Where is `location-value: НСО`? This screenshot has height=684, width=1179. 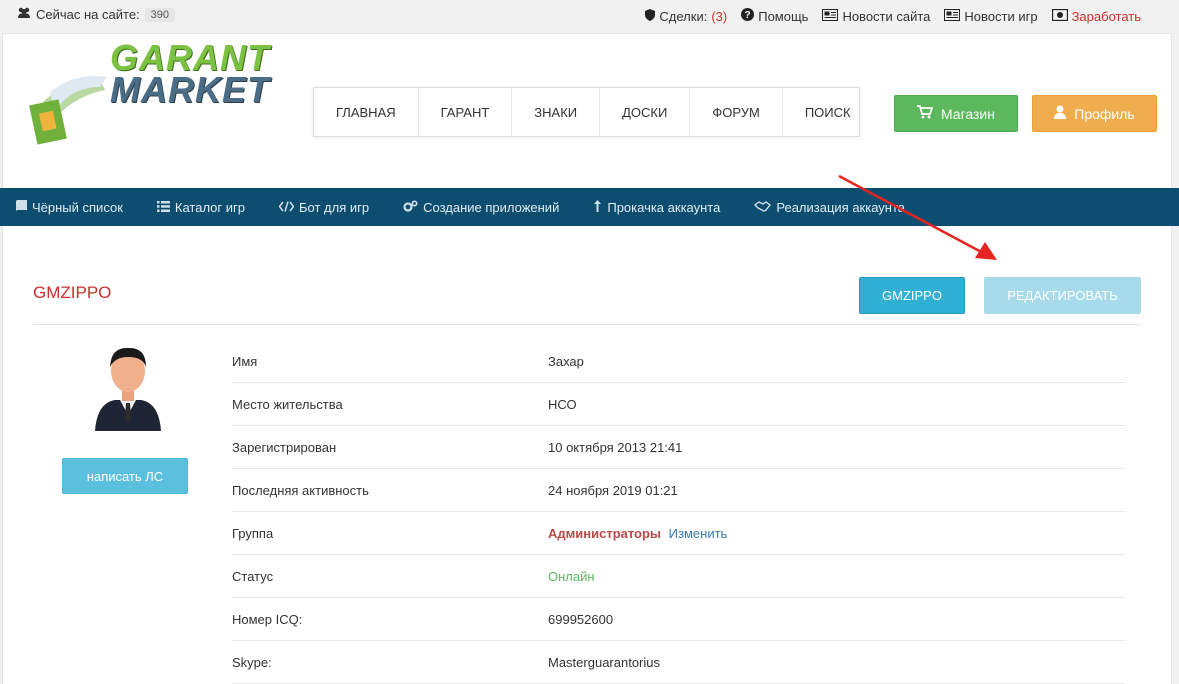 location-value: НСО is located at coordinates (562, 404).